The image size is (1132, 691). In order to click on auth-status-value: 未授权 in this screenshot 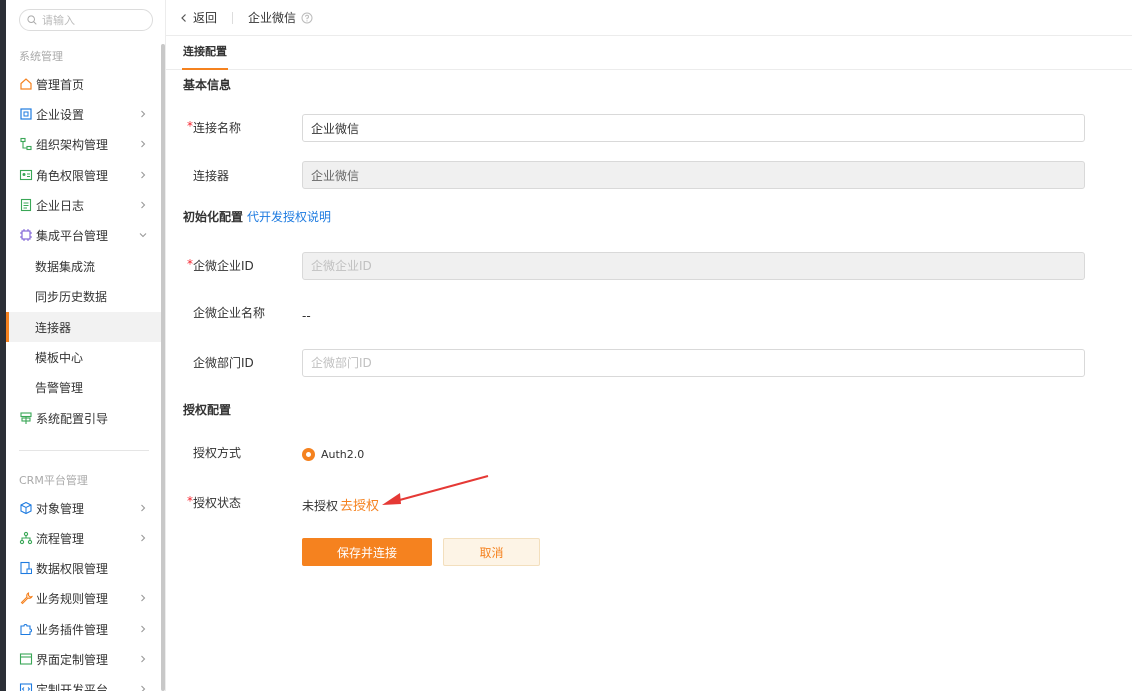, I will do `click(320, 506)`.